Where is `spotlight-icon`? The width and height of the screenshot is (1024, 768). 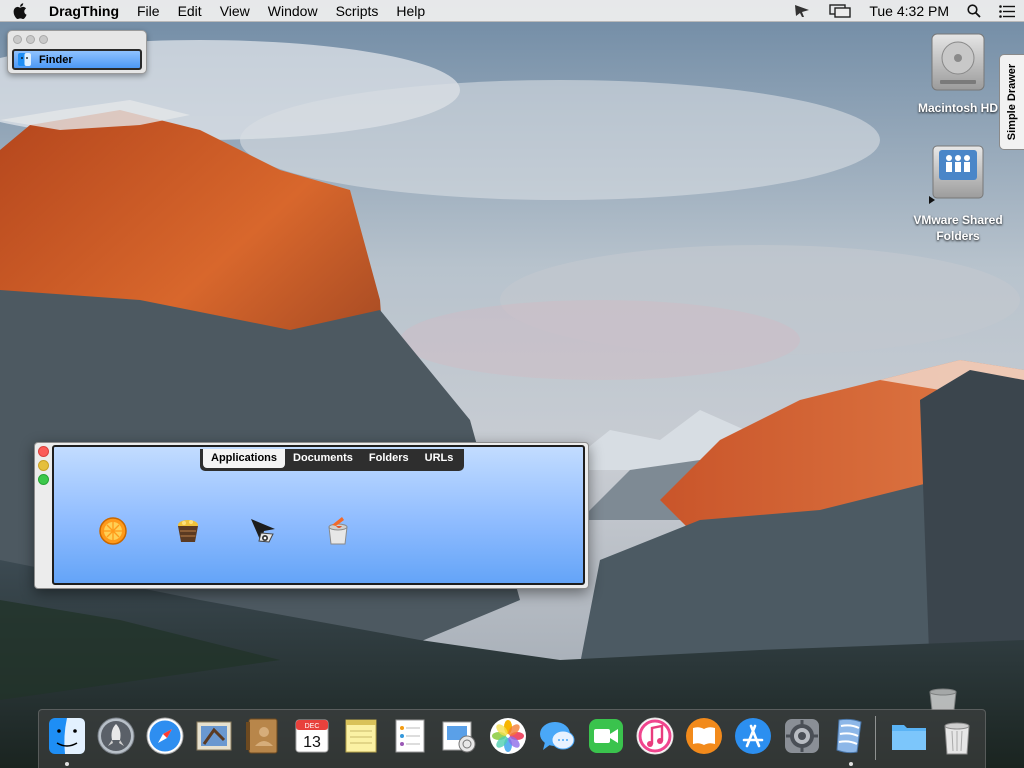 spotlight-icon is located at coordinates (974, 11).